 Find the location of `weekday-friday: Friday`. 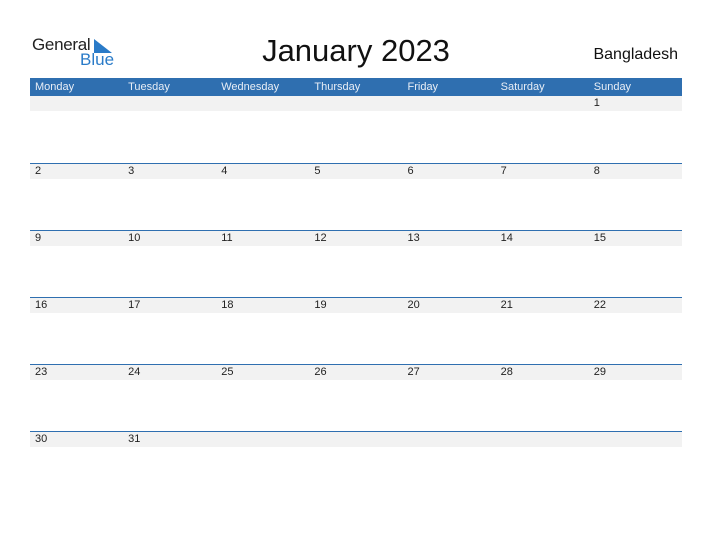

weekday-friday: Friday is located at coordinates (423, 87).